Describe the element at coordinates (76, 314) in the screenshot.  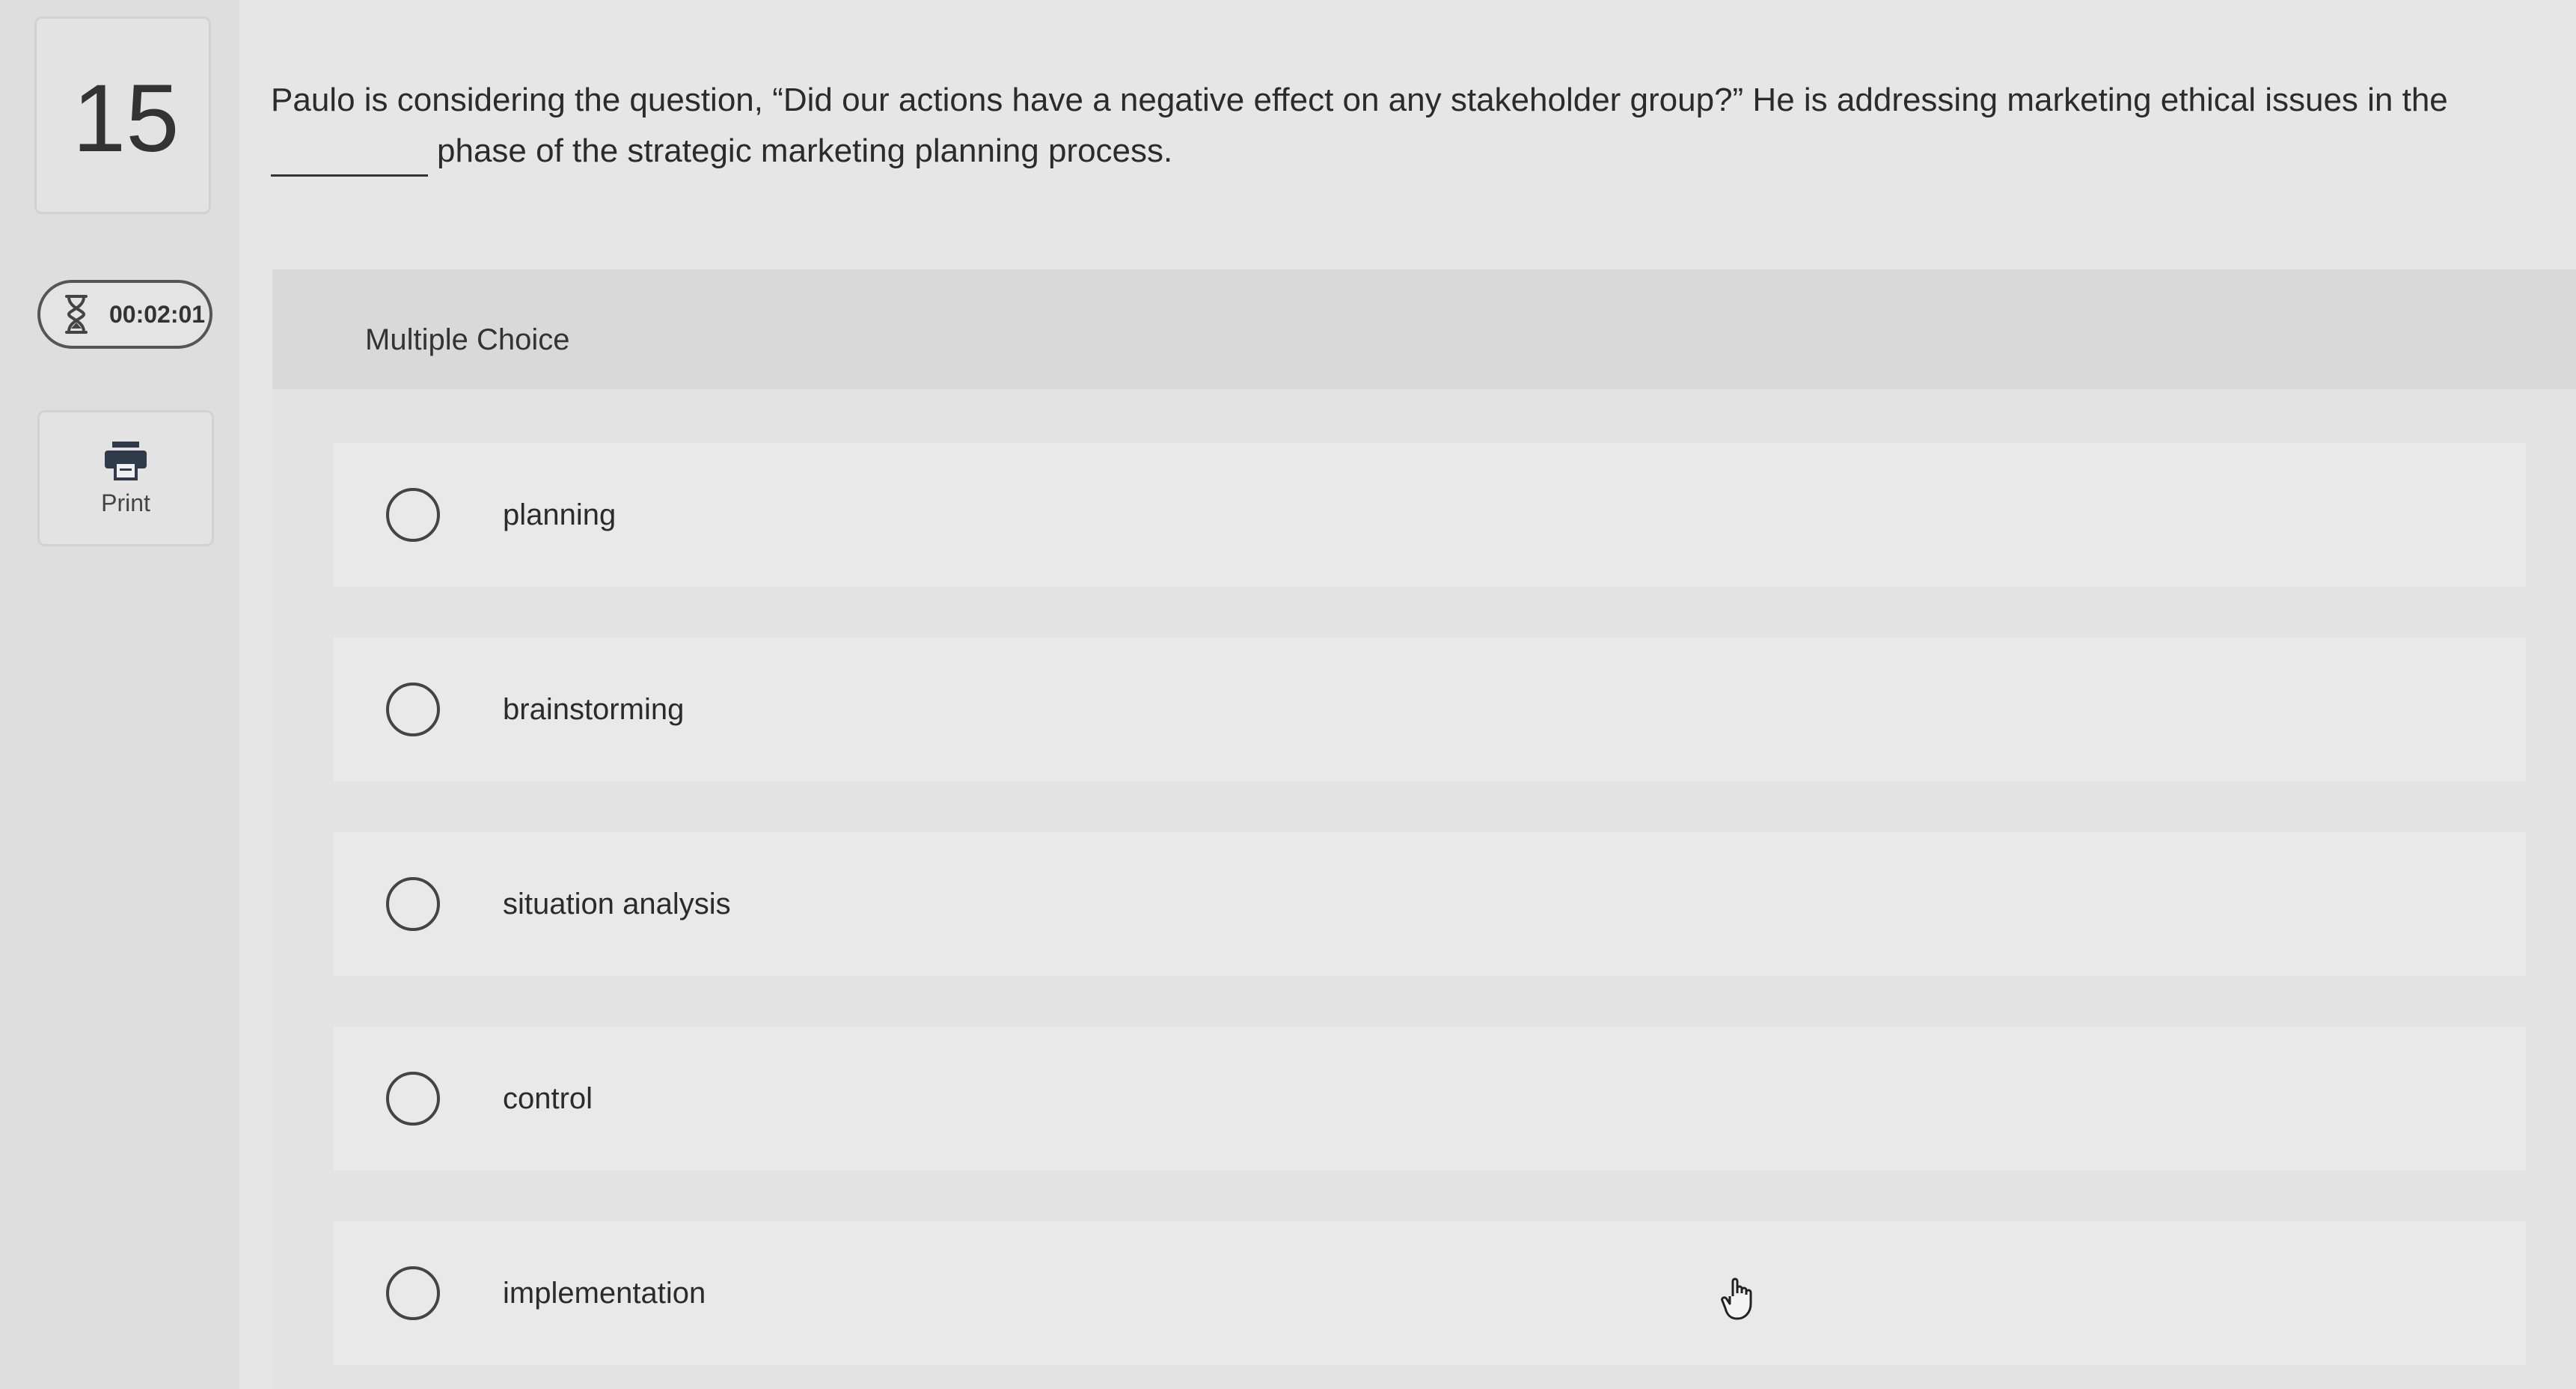
I see `hourglass-icon` at that location.